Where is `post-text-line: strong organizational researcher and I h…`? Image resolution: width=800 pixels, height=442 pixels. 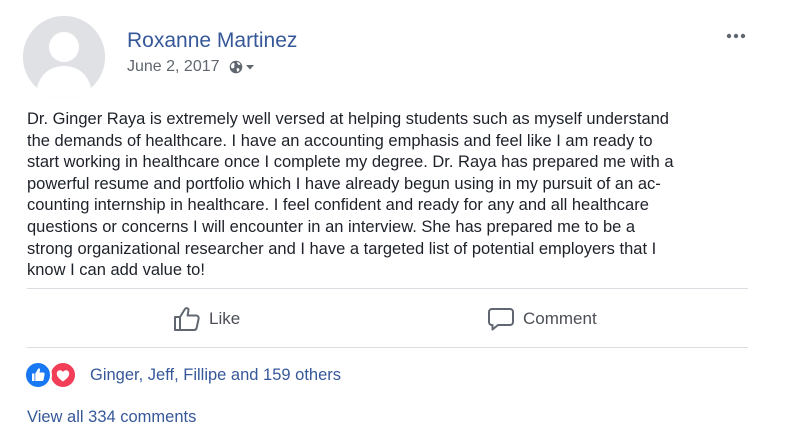
post-text-line: strong organizational researcher and I h… is located at coordinates (342, 248).